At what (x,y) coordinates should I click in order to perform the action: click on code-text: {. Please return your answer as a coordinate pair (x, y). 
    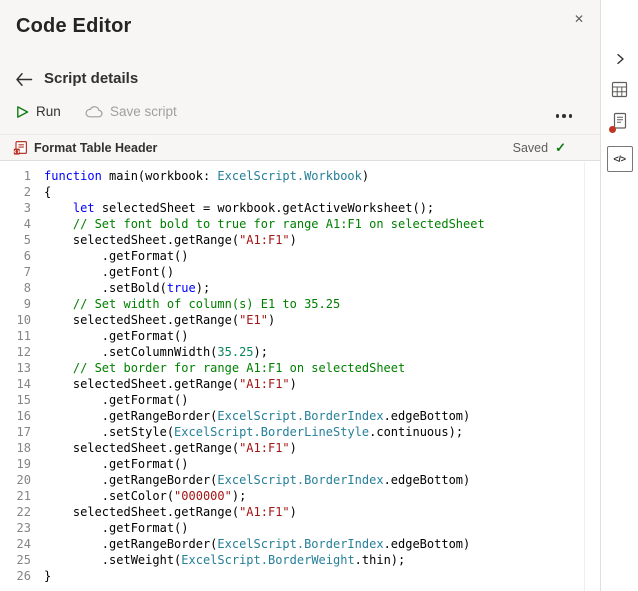
    Looking at the image, I should click on (48, 192).